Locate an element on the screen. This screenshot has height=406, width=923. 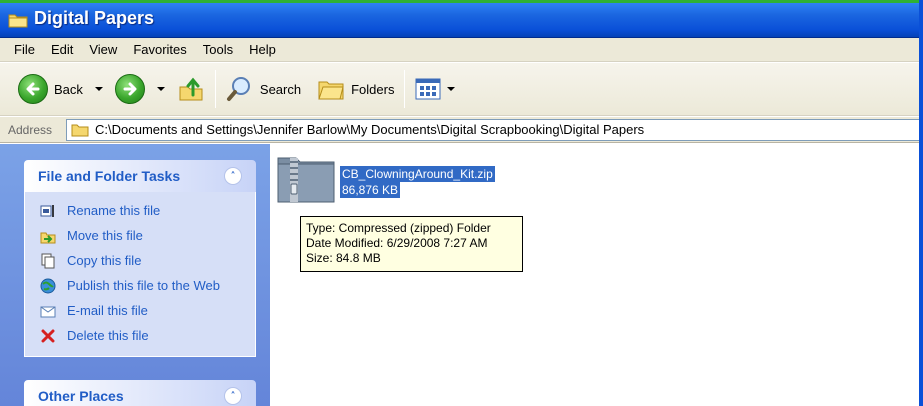
panel-title: Other Places is located at coordinates (81, 396).